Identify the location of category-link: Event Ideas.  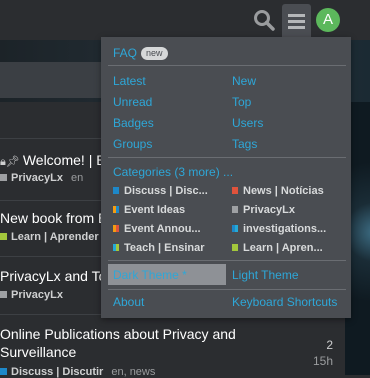
(149, 210).